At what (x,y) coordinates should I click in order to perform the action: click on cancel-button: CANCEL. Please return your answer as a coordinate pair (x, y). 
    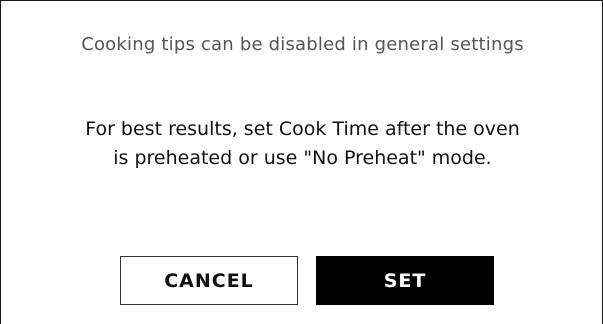
    Looking at the image, I should click on (209, 280).